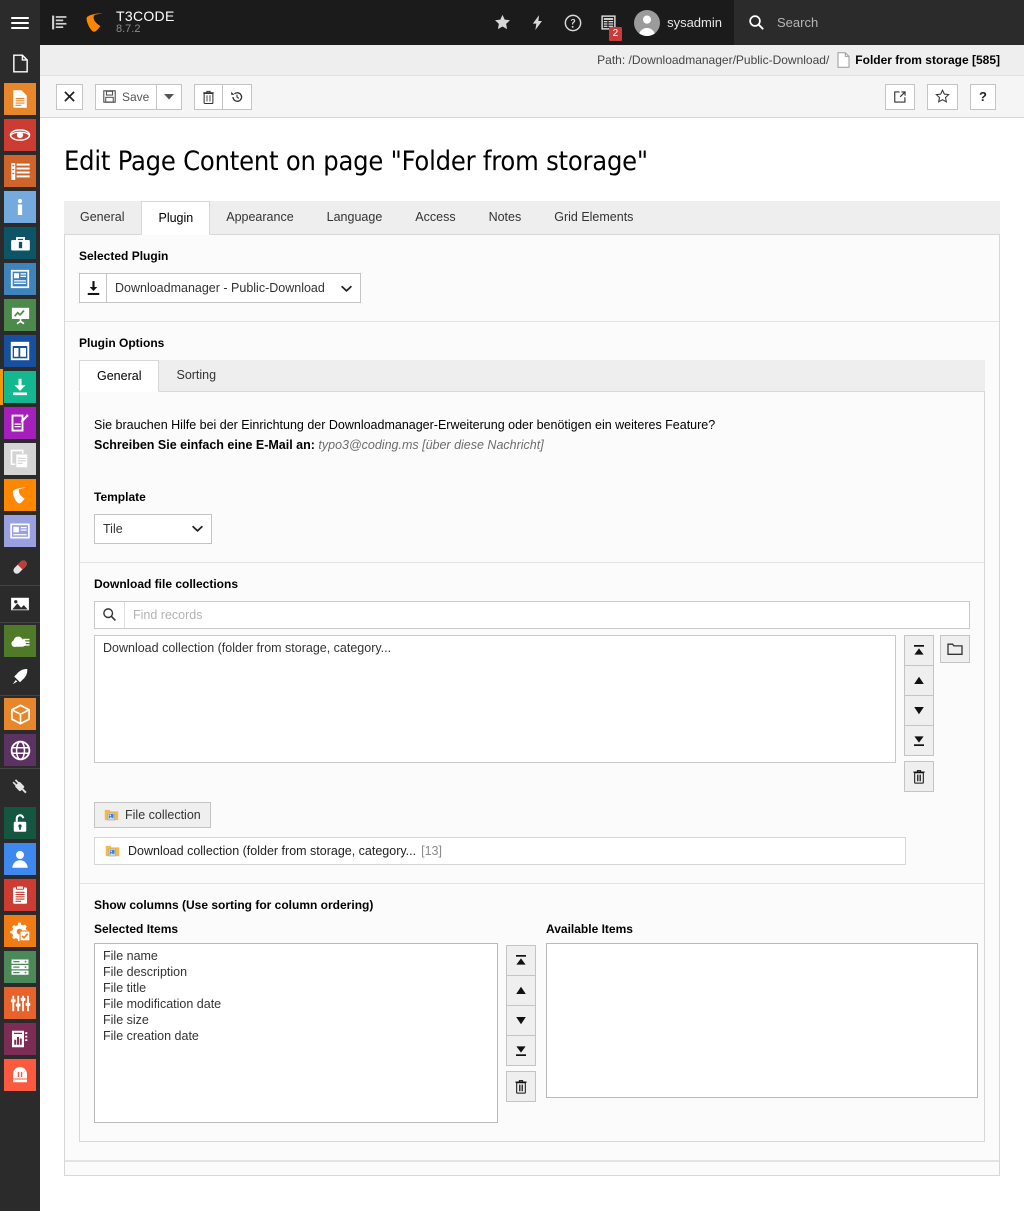 The width and height of the screenshot is (1024, 1211). What do you see at coordinates (20, 1003) in the screenshot?
I see `module-item-configuration` at bounding box center [20, 1003].